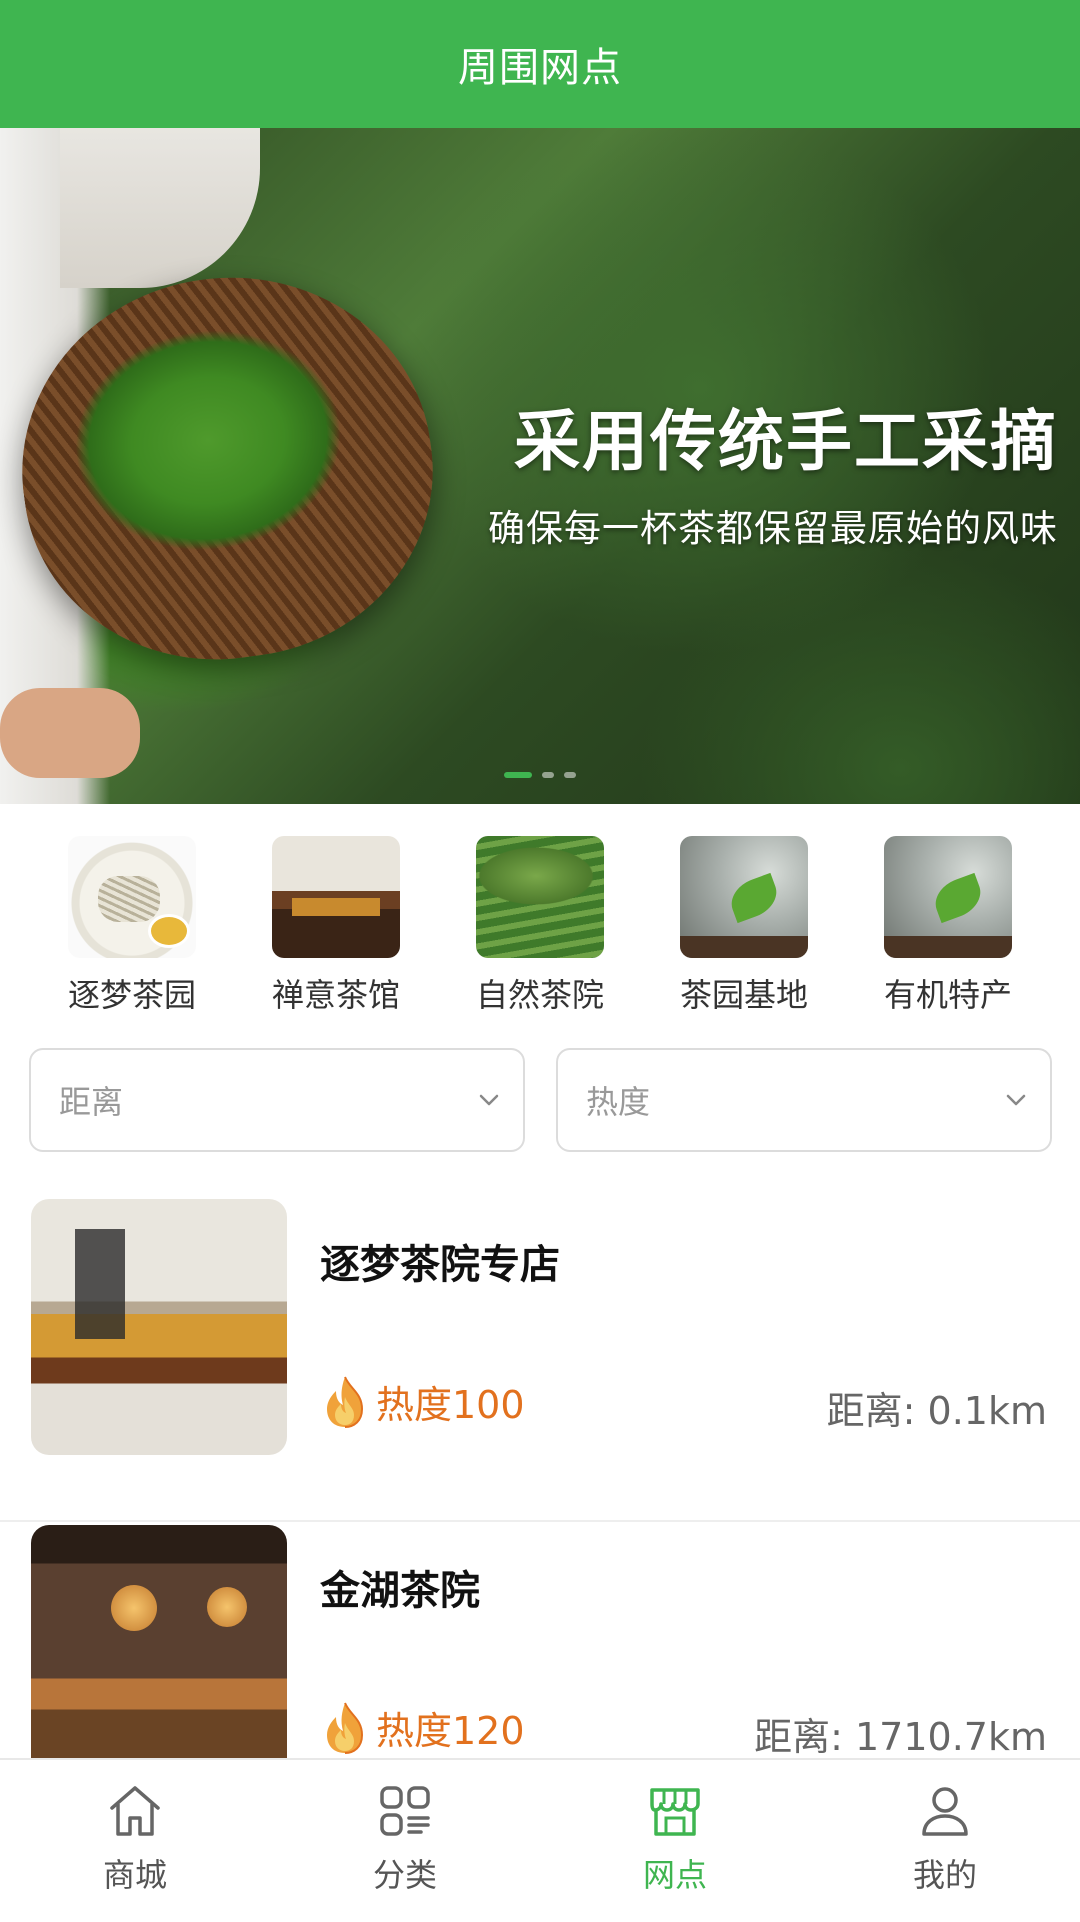 Image resolution: width=1080 pixels, height=1922 pixels. I want to click on store-heat: 热度100, so click(422, 1401).